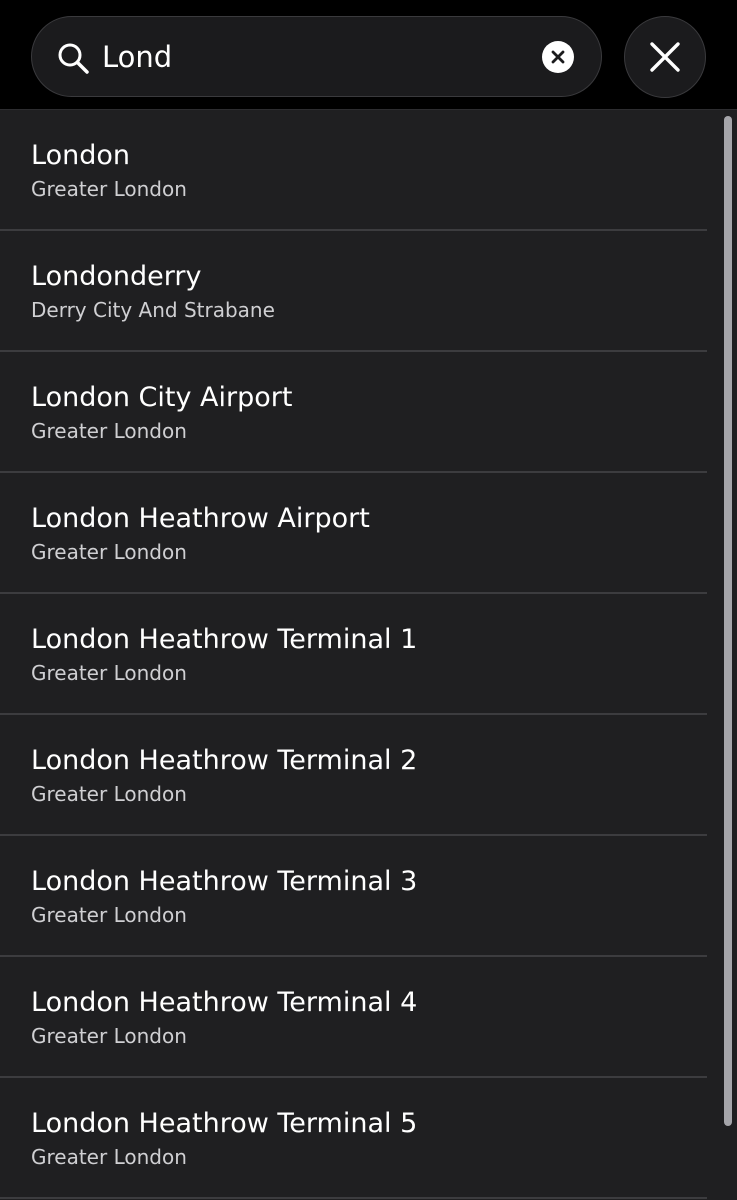 The width and height of the screenshot is (737, 1200). What do you see at coordinates (224, 1002) in the screenshot?
I see `result-title: London Heathrow Terminal 4` at bounding box center [224, 1002].